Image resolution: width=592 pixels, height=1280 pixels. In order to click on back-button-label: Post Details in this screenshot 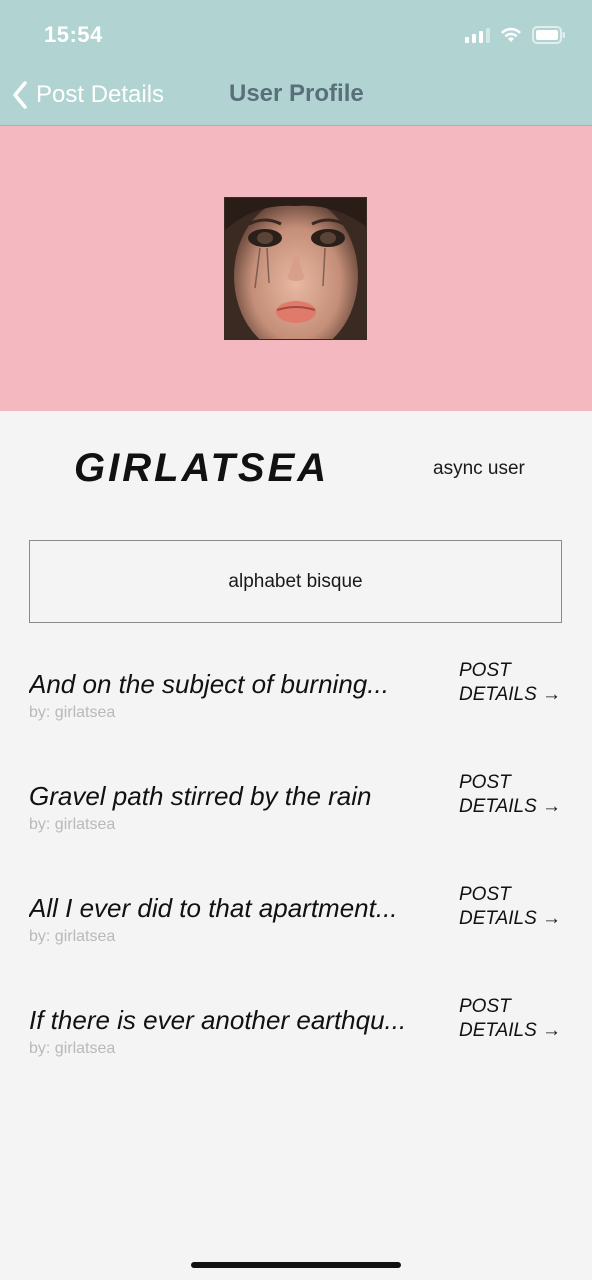, I will do `click(100, 94)`.